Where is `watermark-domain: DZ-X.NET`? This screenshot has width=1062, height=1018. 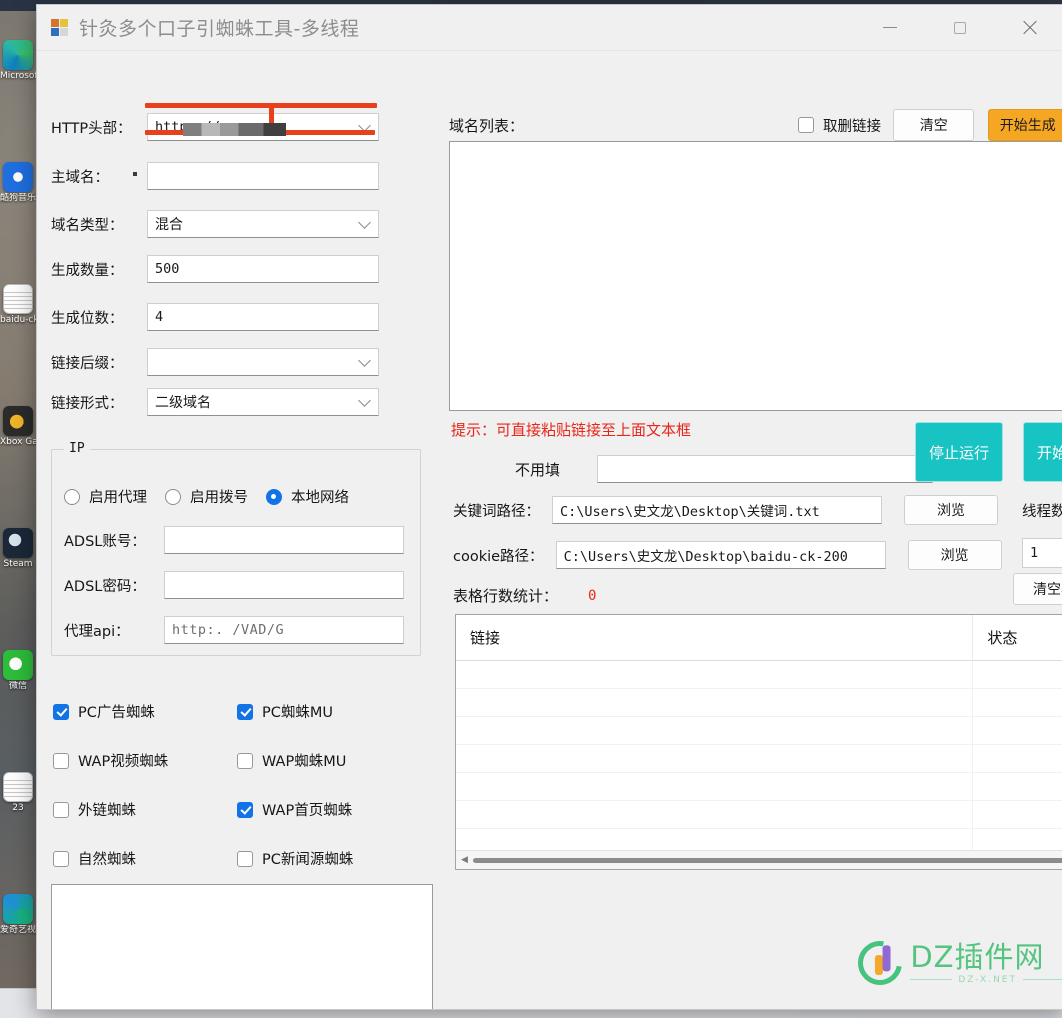
watermark-domain: DZ-X.NET is located at coordinates (987, 979).